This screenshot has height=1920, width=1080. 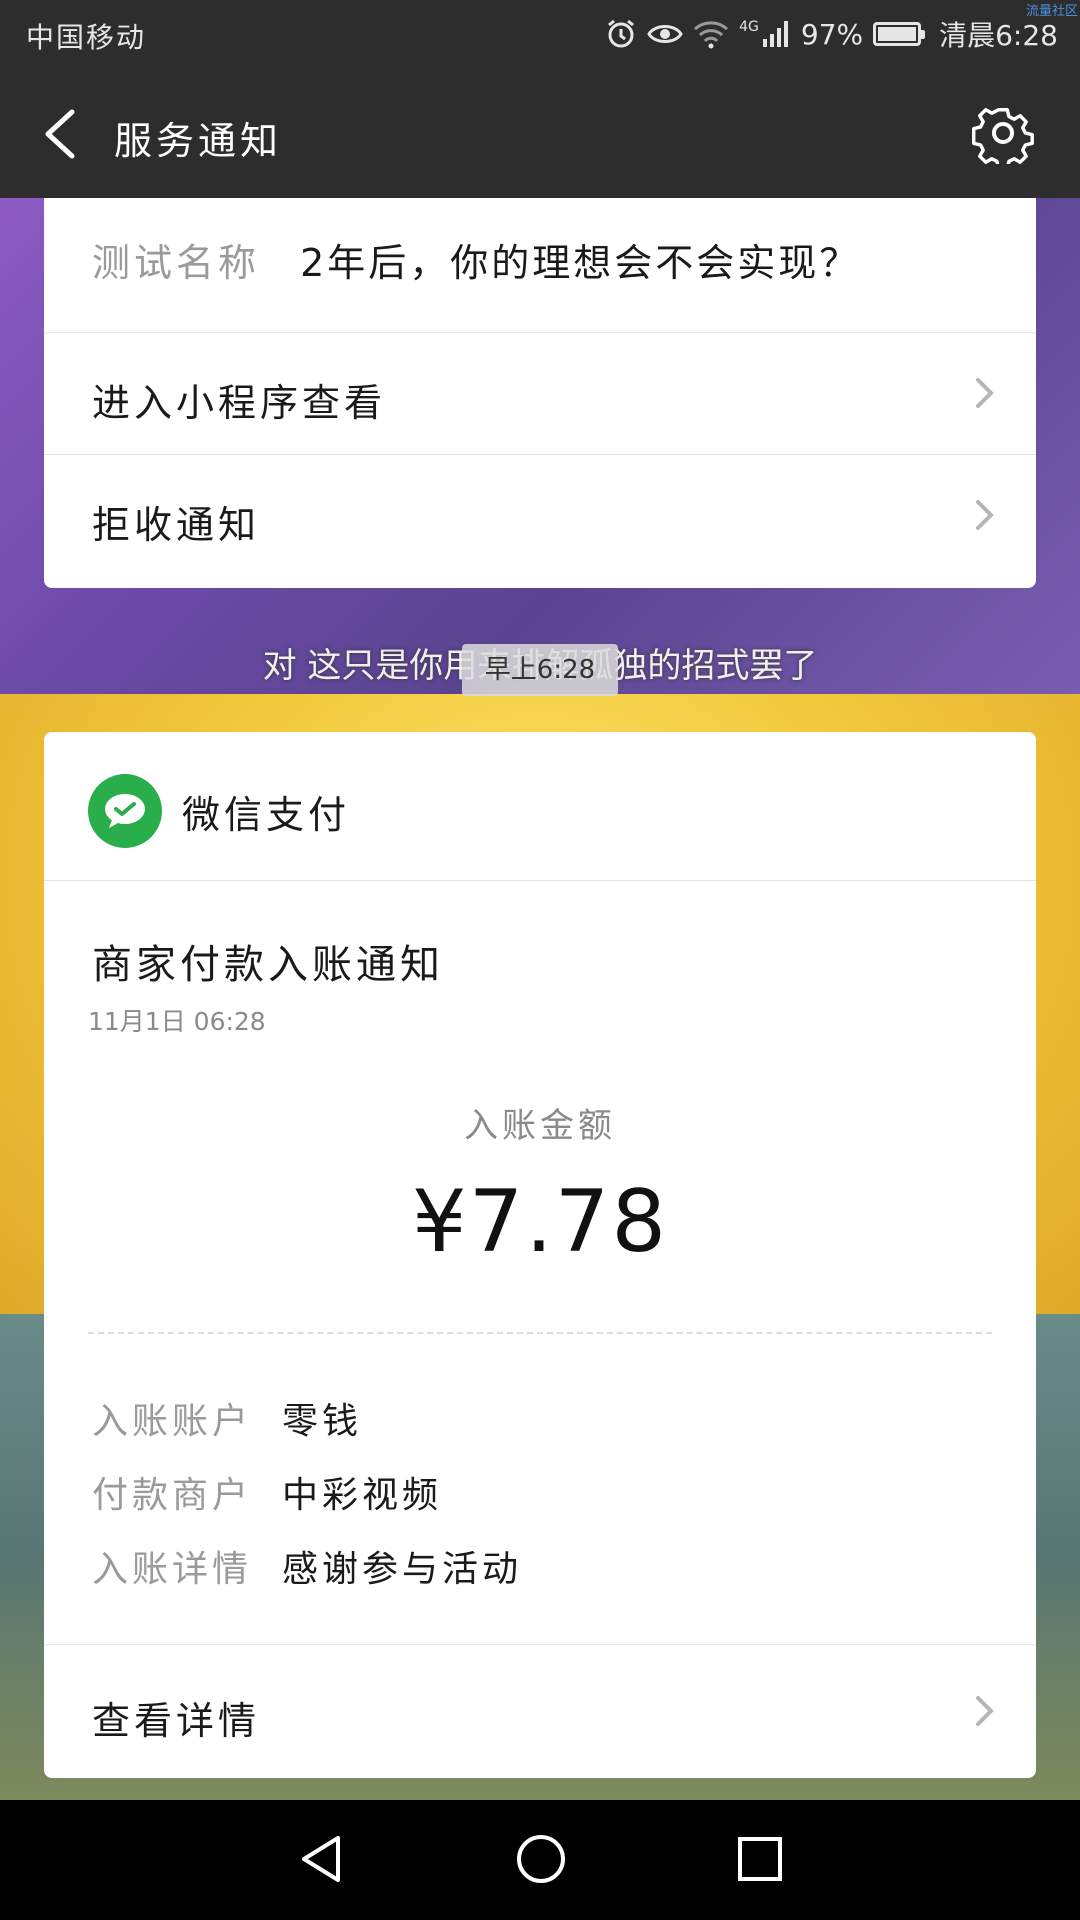 What do you see at coordinates (362, 1495) in the screenshot?
I see `detail-value: 中彩视频` at bounding box center [362, 1495].